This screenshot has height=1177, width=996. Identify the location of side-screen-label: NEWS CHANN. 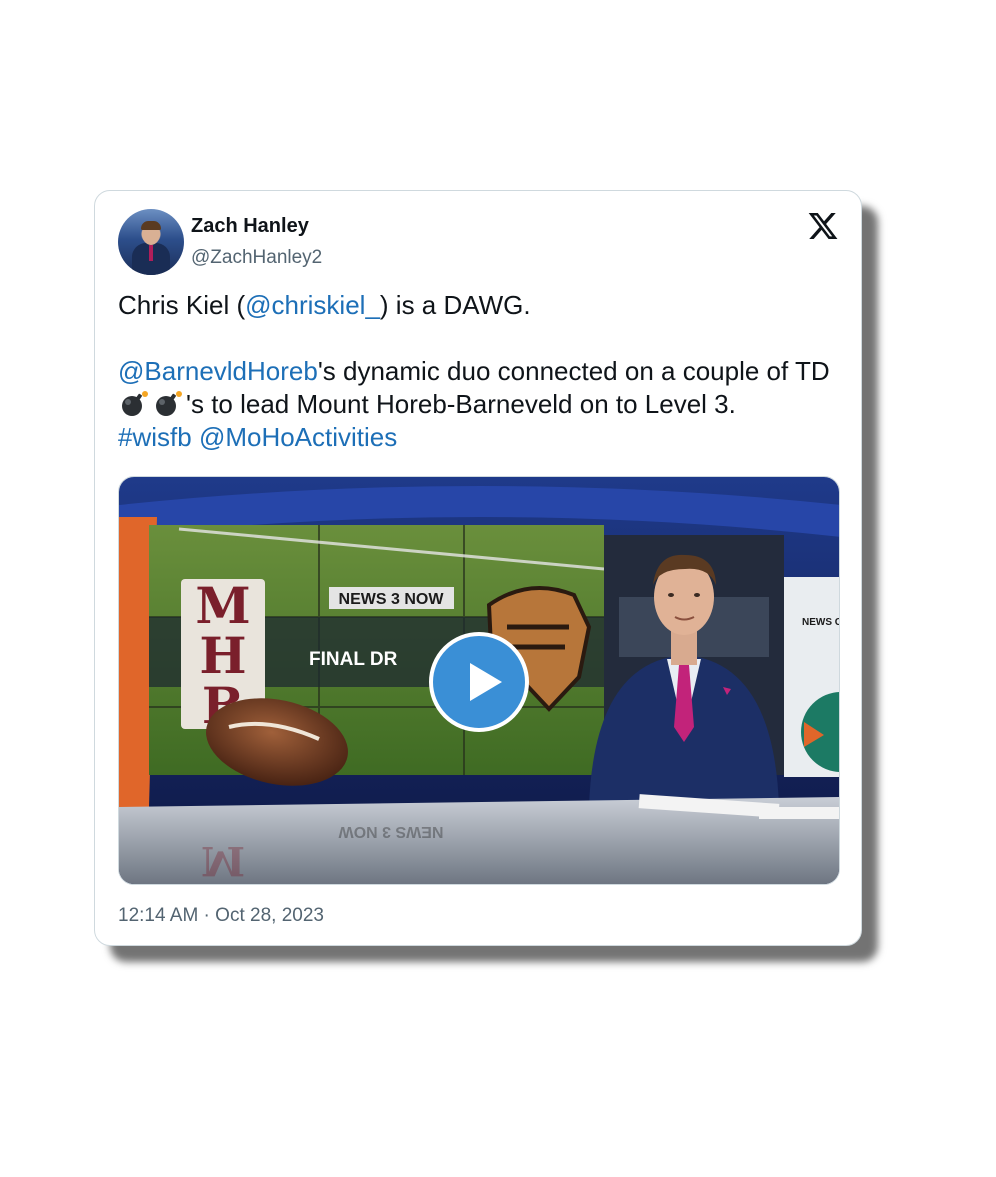
(821, 622).